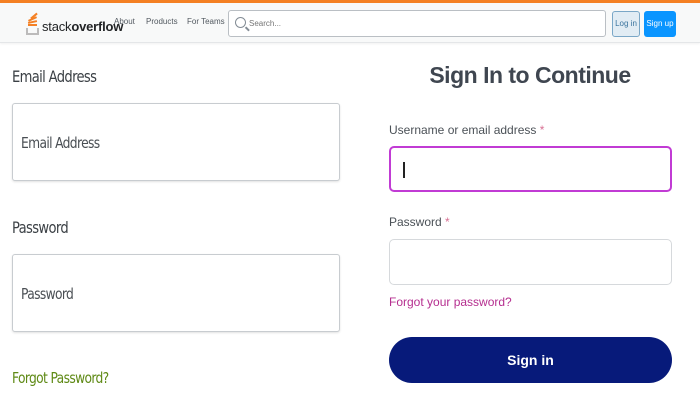 The width and height of the screenshot is (700, 400). What do you see at coordinates (660, 24) in the screenshot?
I see `signup-button: Sign up` at bounding box center [660, 24].